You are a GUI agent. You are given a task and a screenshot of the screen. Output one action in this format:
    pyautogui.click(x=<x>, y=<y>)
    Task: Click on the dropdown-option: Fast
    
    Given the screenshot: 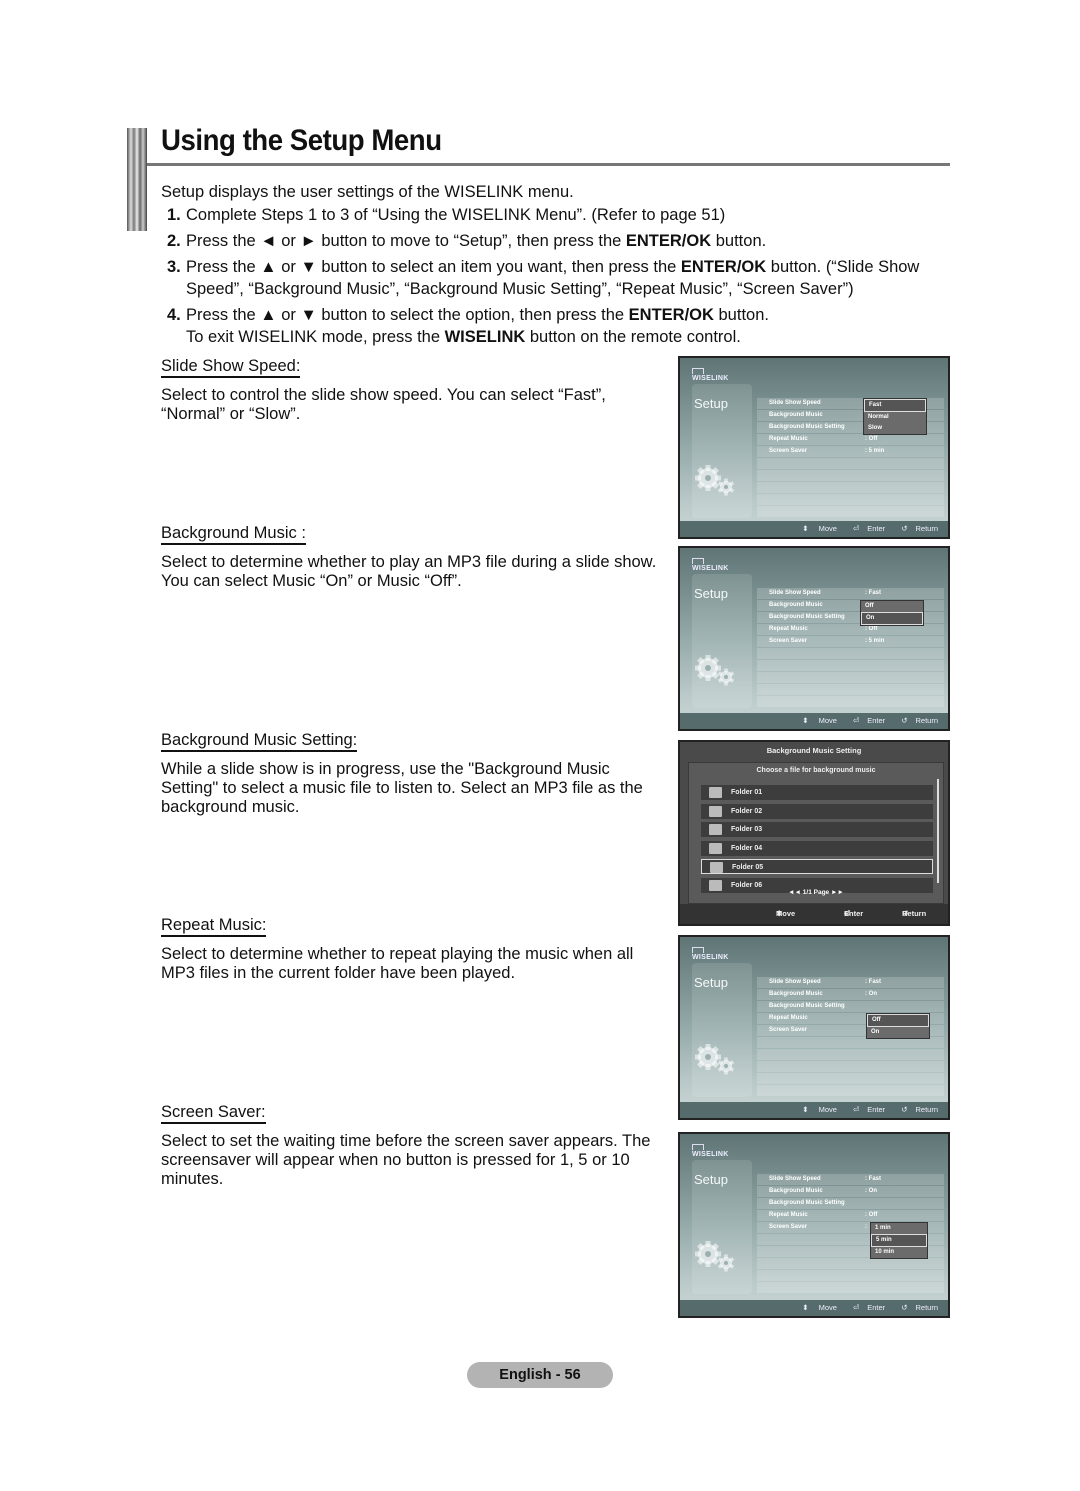 What is the action you would take?
    pyautogui.click(x=895, y=405)
    